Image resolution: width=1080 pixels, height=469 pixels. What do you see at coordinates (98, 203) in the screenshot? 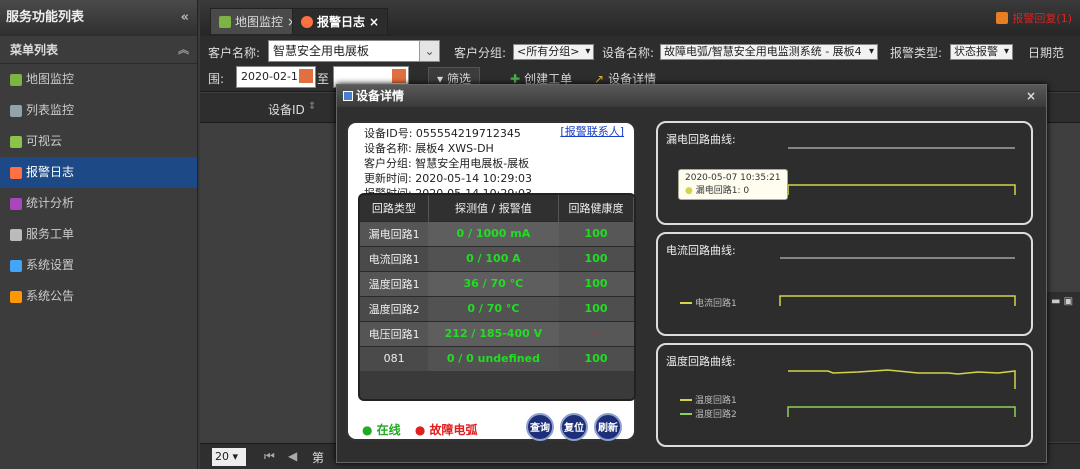
I see `sidebar-item: 统计分析` at bounding box center [98, 203].